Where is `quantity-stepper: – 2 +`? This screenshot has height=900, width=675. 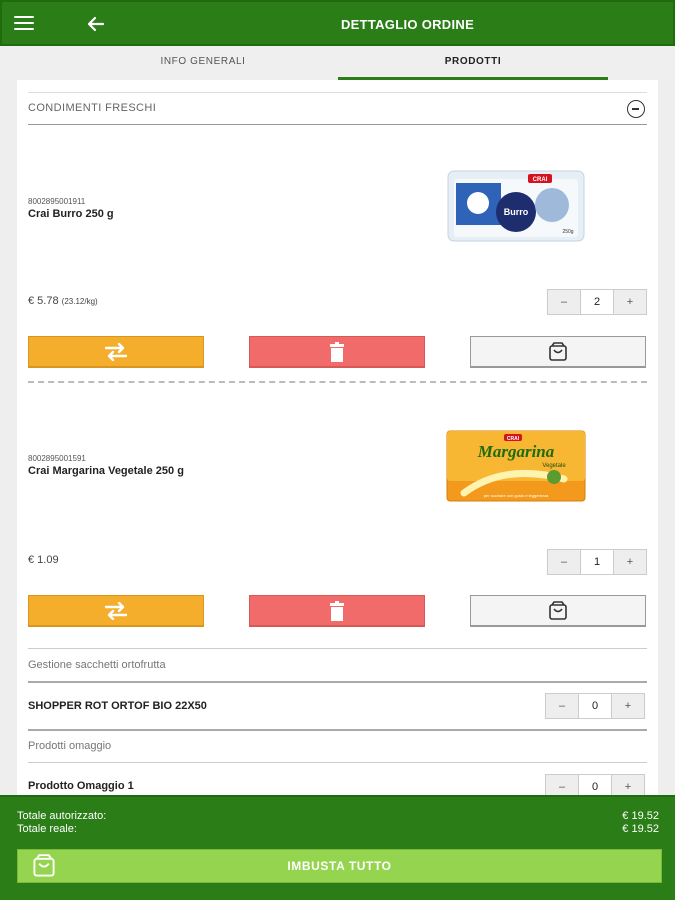
quantity-stepper: – 2 + is located at coordinates (597, 302).